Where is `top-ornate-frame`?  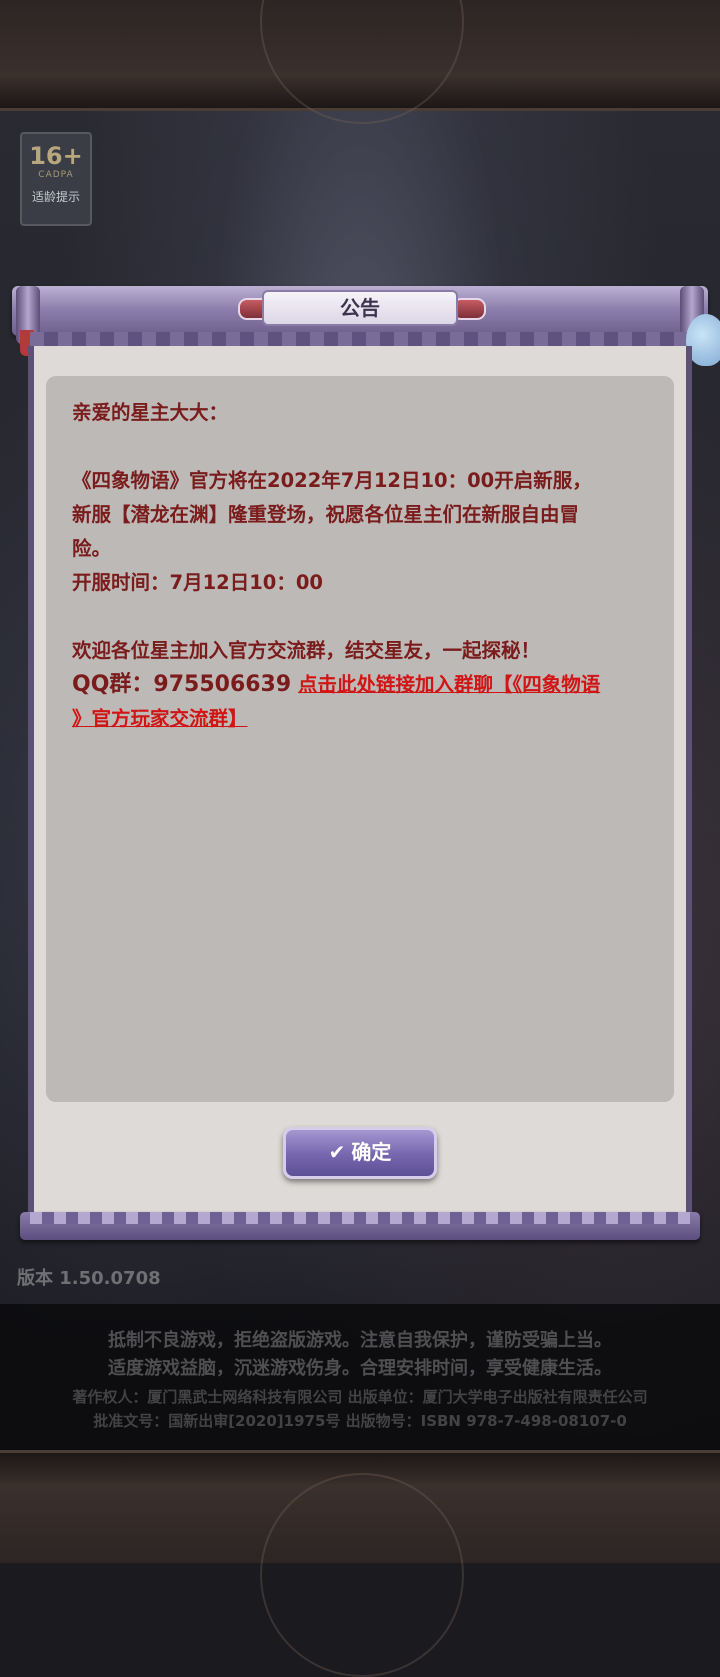 top-ornate-frame is located at coordinates (360, 62).